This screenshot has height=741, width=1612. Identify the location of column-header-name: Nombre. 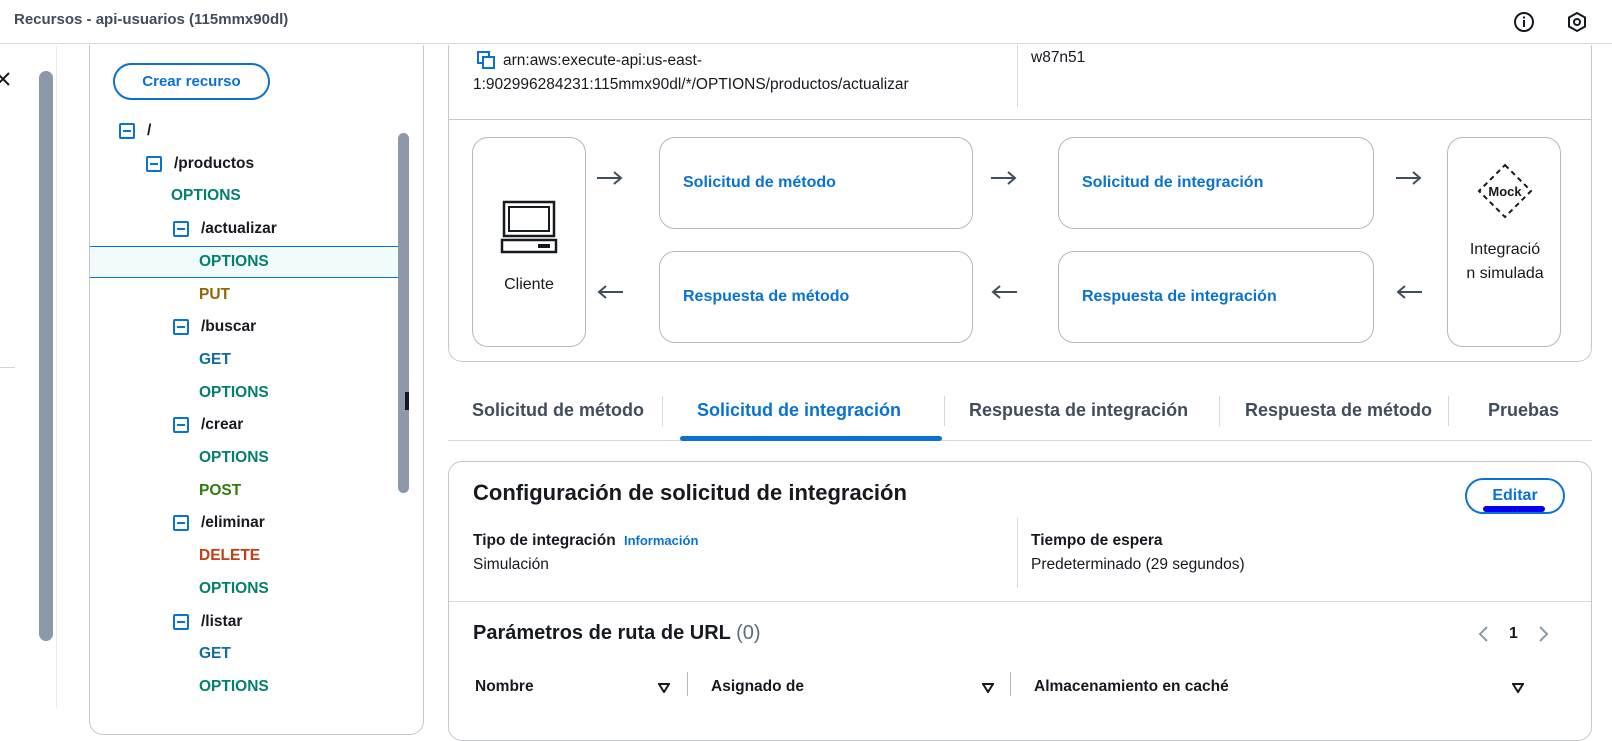
(504, 687).